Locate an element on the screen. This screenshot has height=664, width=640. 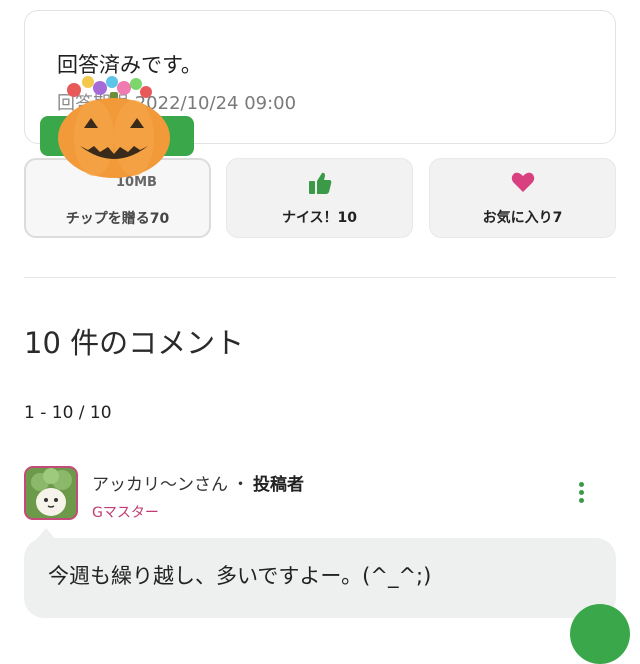
avatar is located at coordinates (51, 493).